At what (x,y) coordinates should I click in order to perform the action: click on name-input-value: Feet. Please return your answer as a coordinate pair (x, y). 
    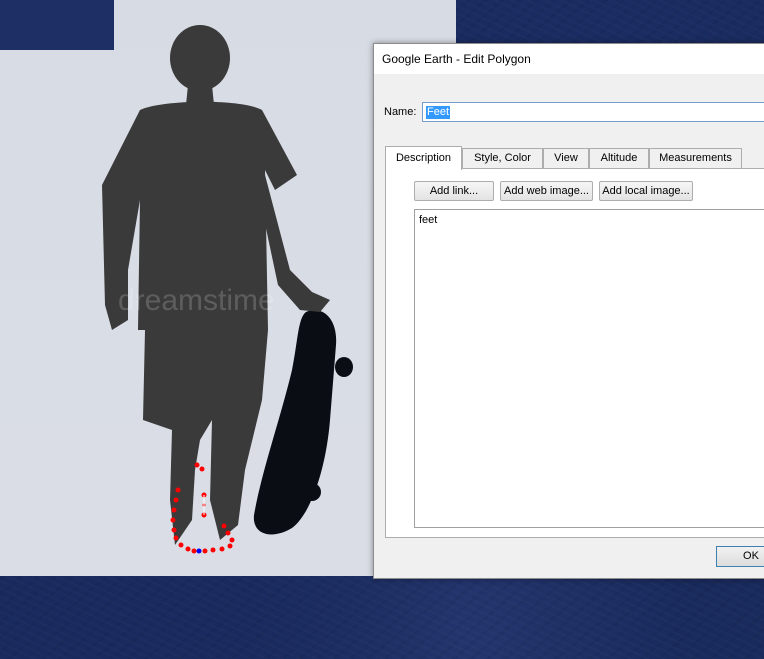
    Looking at the image, I should click on (438, 112).